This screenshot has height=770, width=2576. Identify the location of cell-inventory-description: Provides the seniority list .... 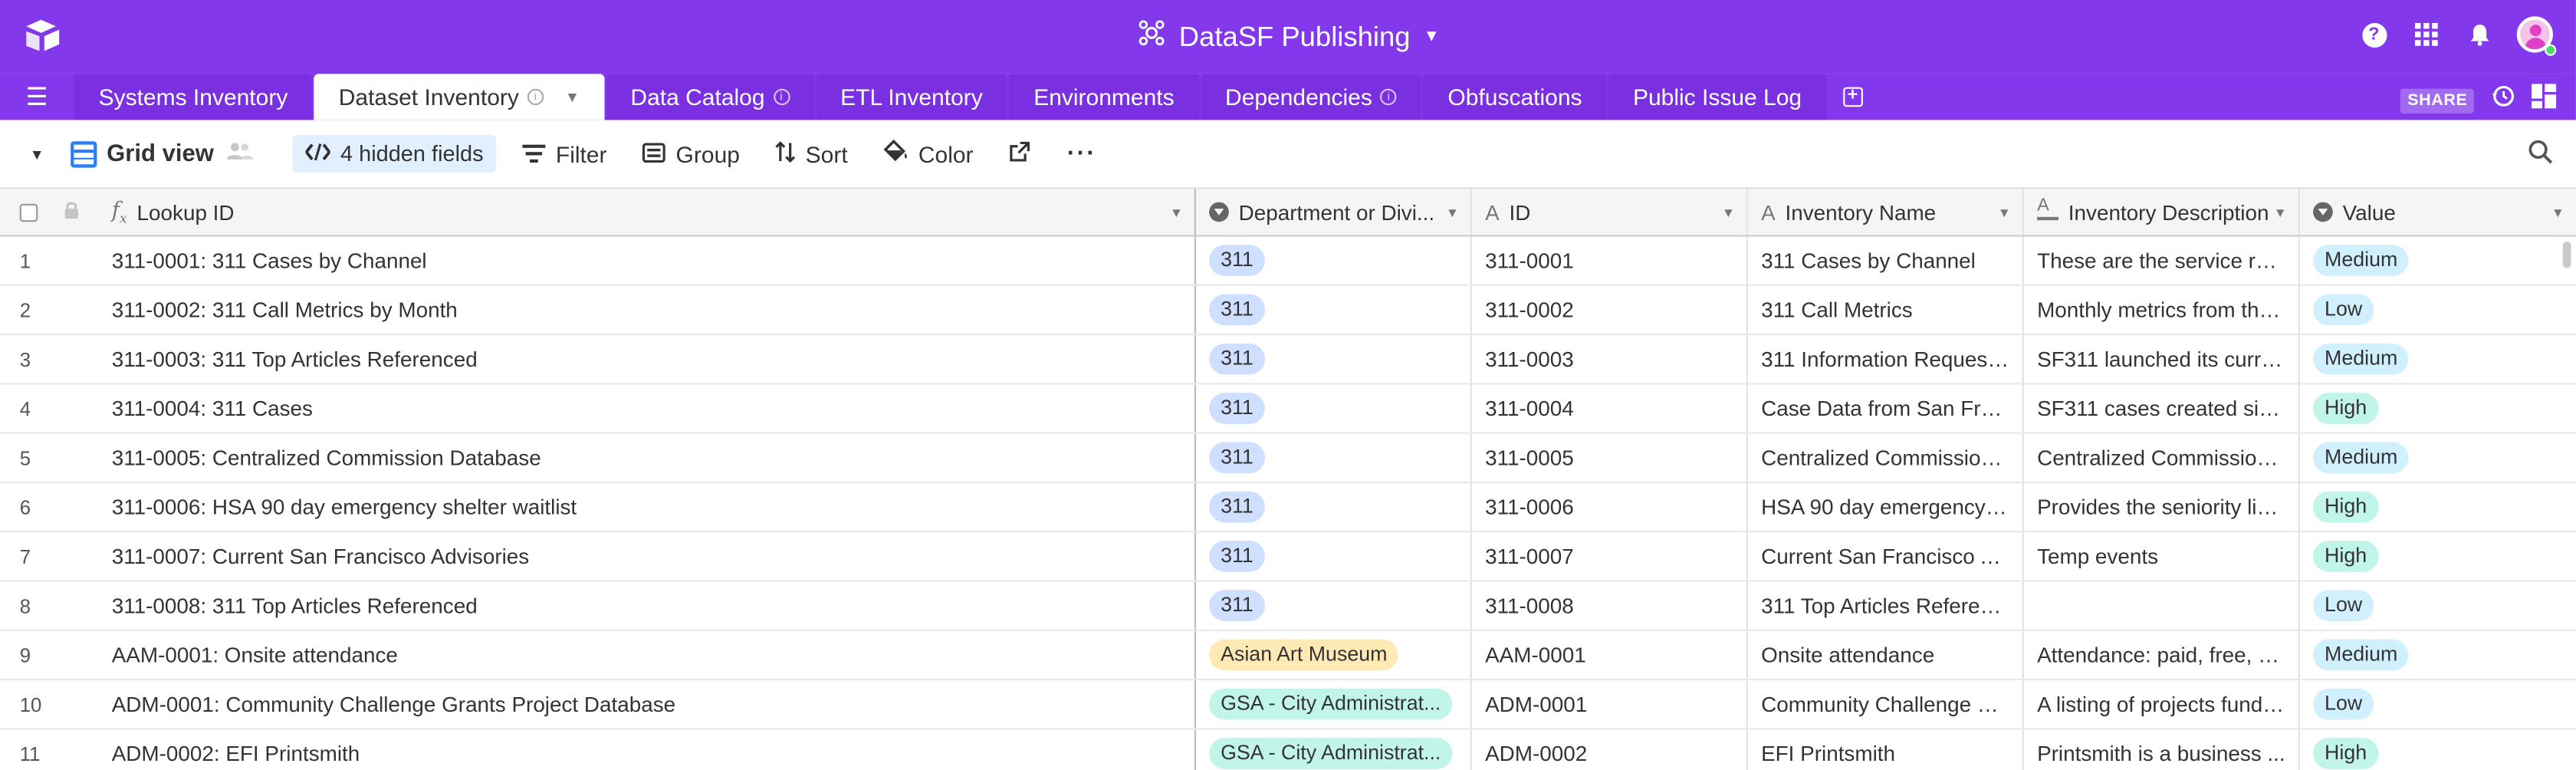
(2162, 506).